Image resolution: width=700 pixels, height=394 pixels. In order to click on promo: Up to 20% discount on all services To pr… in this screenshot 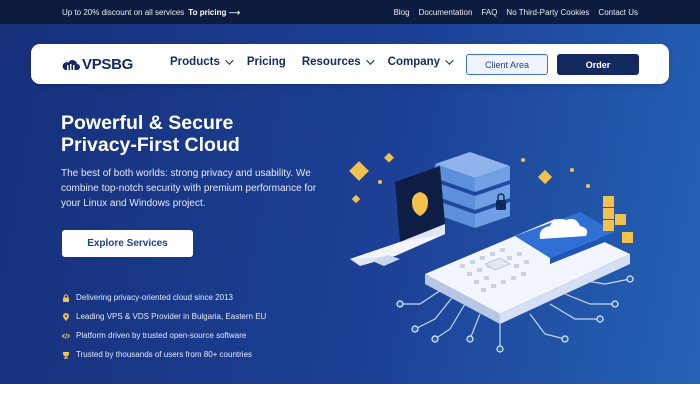, I will do `click(151, 12)`.